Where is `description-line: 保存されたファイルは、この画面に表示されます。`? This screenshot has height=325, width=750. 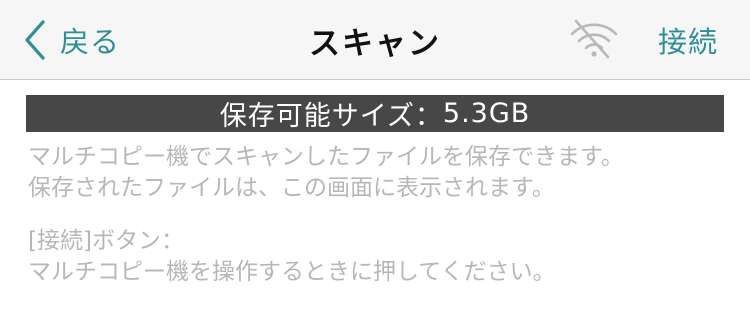 description-line: 保存されたファイルは、この画面に表示されます。 is located at coordinates (291, 188).